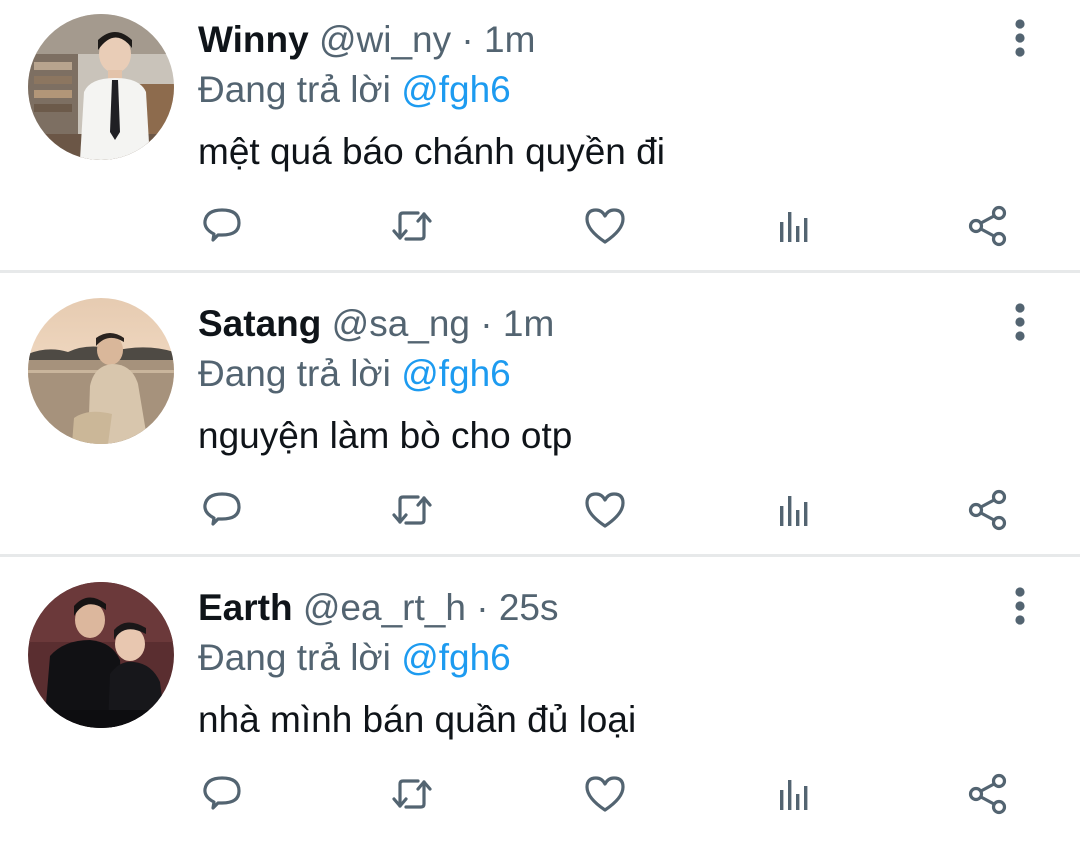 The height and width of the screenshot is (852, 1080). What do you see at coordinates (259, 323) in the screenshot?
I see `author-name: Satang` at bounding box center [259, 323].